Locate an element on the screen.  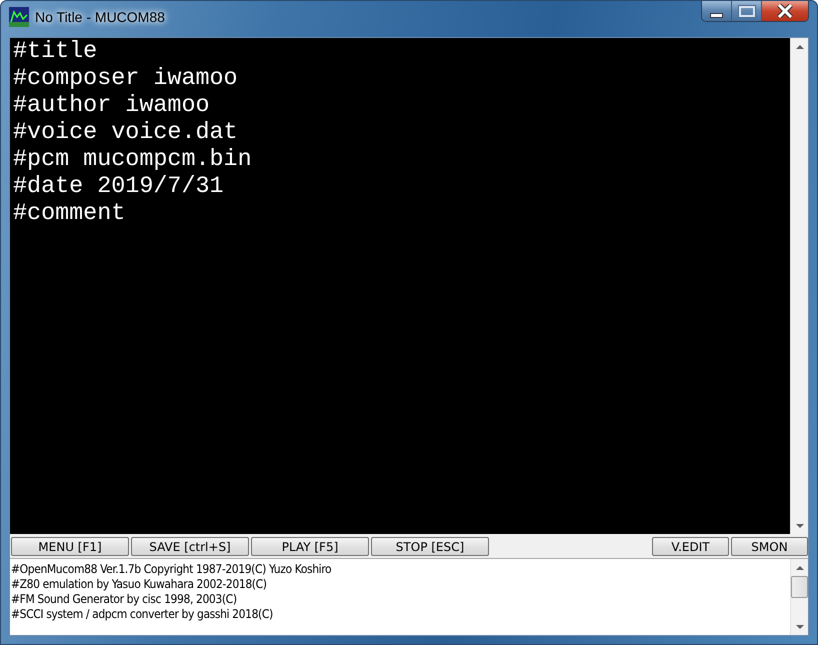
toolbar-button: V.EDIT is located at coordinates (690, 546).